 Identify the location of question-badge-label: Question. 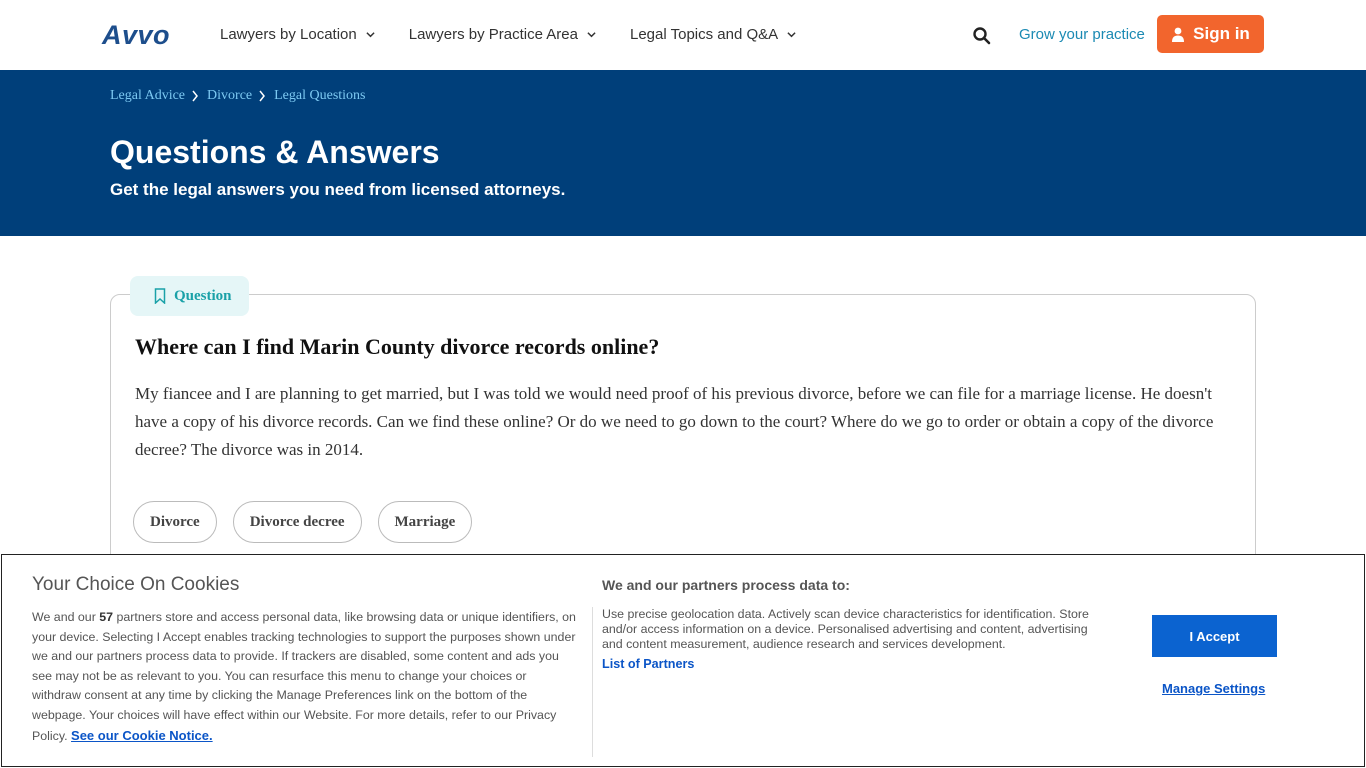
(203, 295).